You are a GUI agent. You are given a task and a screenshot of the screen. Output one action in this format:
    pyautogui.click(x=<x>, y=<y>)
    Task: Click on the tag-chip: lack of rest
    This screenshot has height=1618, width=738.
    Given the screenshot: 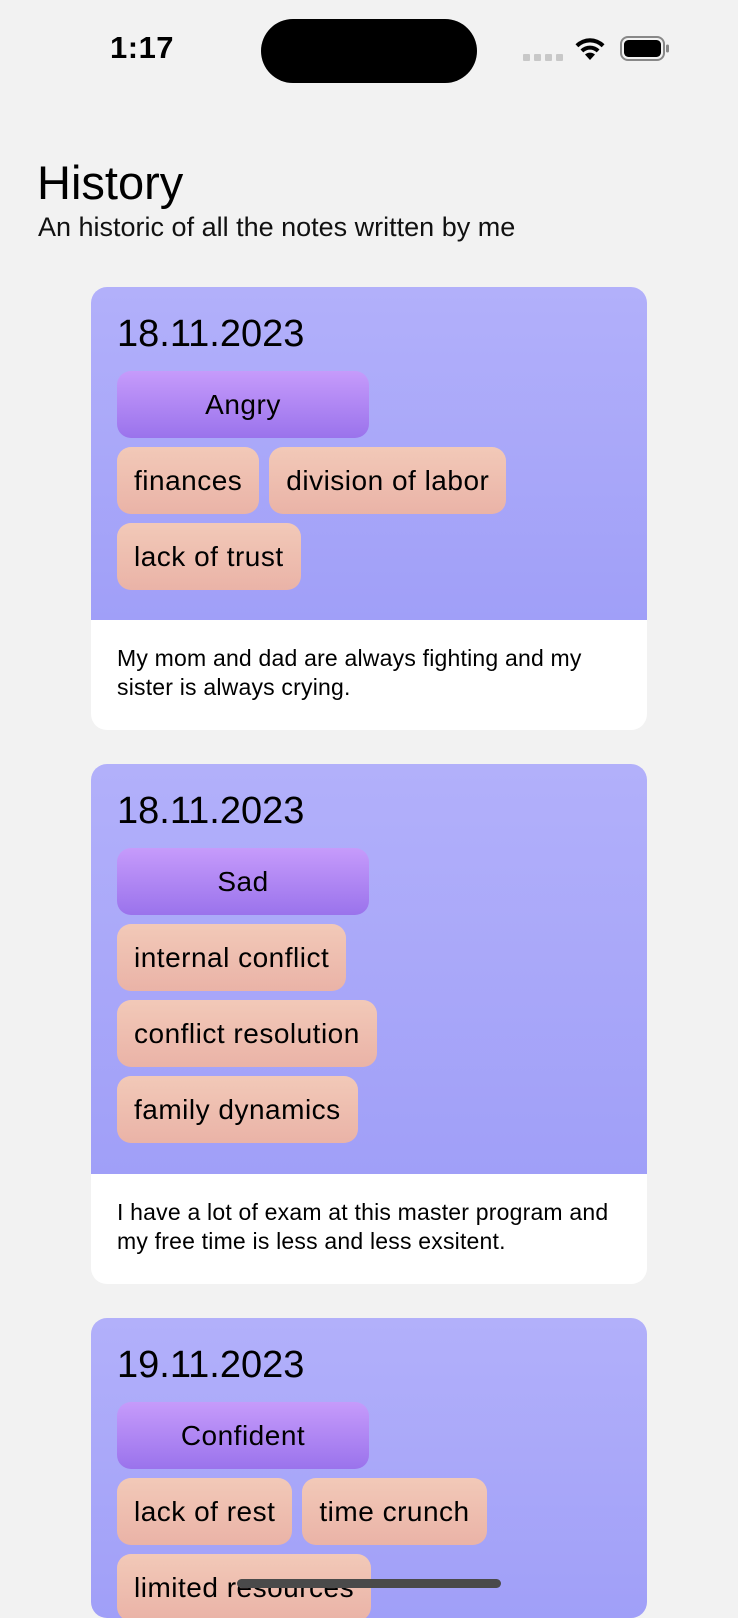 What is the action you would take?
    pyautogui.click(x=205, y=1511)
    